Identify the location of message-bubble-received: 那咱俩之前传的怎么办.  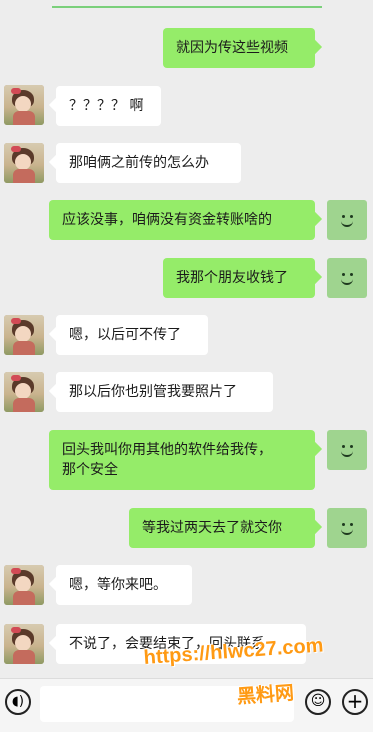
(148, 163).